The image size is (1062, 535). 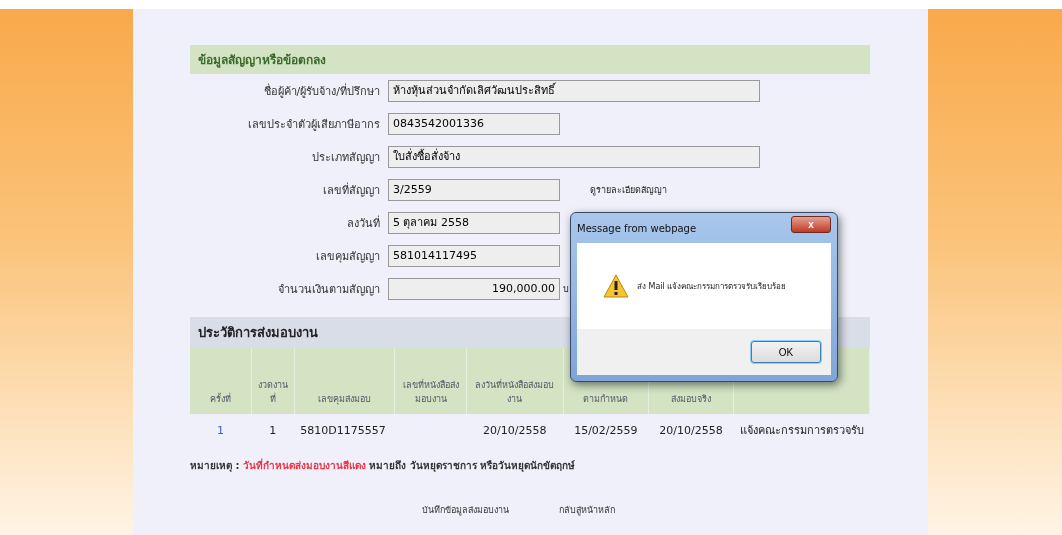 What do you see at coordinates (221, 381) in the screenshot?
I see `column-header: ครั้งที่` at bounding box center [221, 381].